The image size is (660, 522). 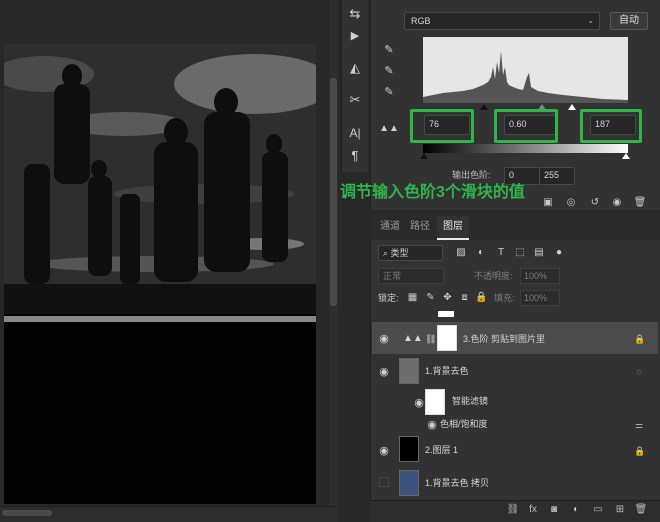 I want to click on history-icon: ⇆, so click(x=355, y=14).